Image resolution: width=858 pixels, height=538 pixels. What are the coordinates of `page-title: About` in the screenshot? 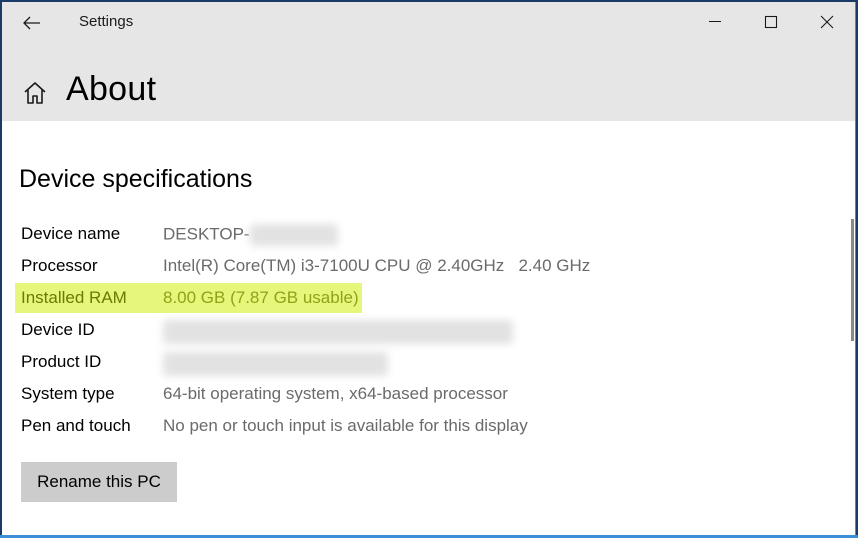 It's located at (111, 89).